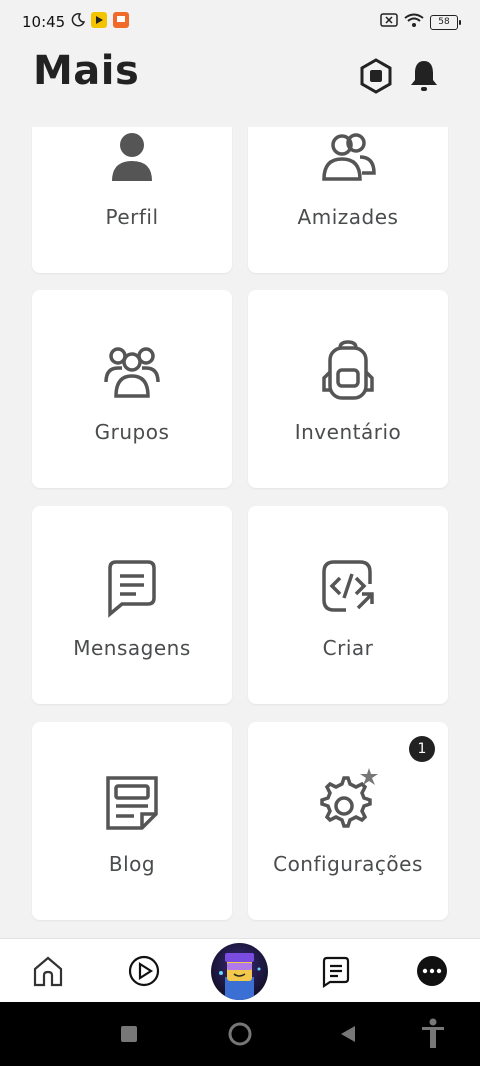 Image resolution: width=480 pixels, height=1066 pixels. Describe the element at coordinates (348, 1036) in the screenshot. I see `back-button` at that location.